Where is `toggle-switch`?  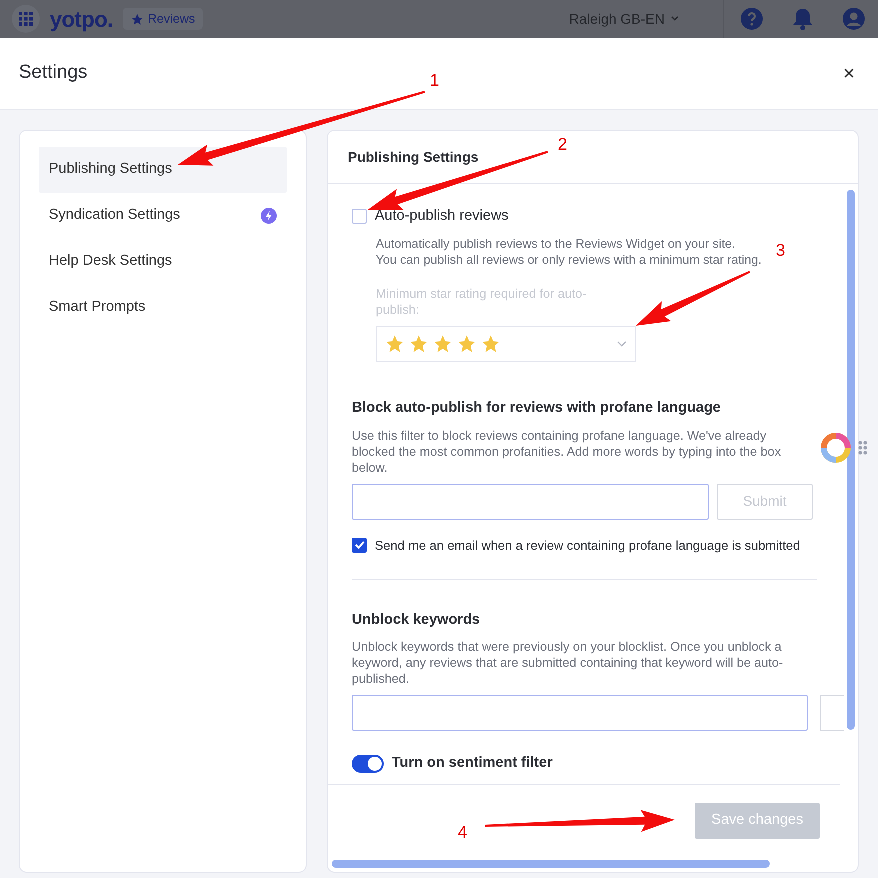
toggle-switch is located at coordinates (368, 764).